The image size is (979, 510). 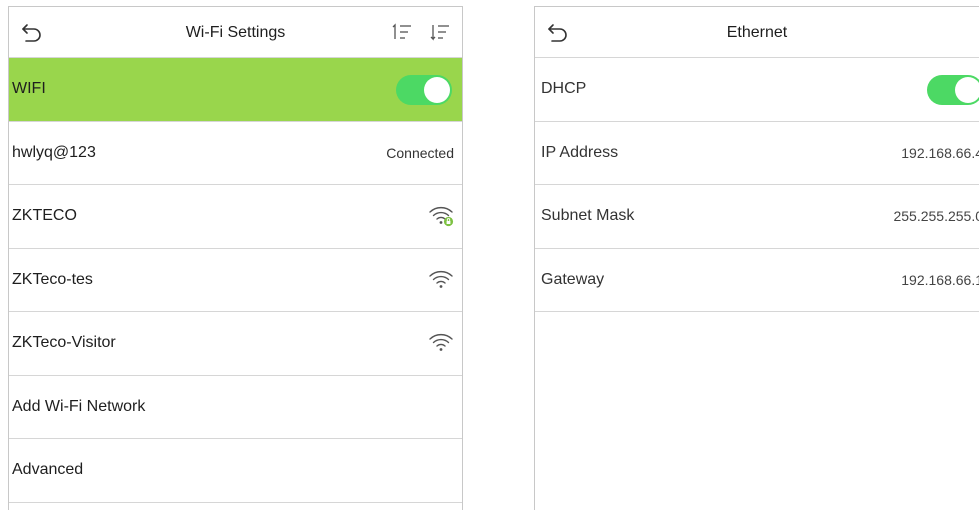 I want to click on gateway-label: Gateway, so click(x=573, y=279).